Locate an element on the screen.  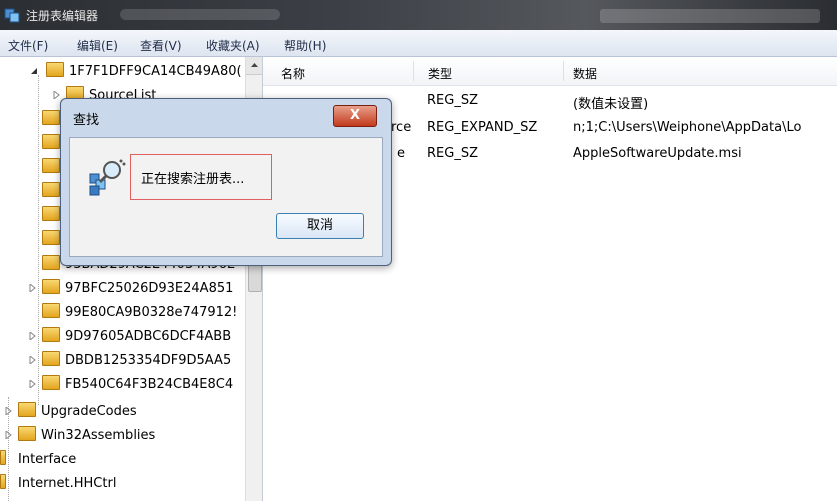
tree-item-key-4: DBDB1253354DF9D5AA5 is located at coordinates (130, 361).